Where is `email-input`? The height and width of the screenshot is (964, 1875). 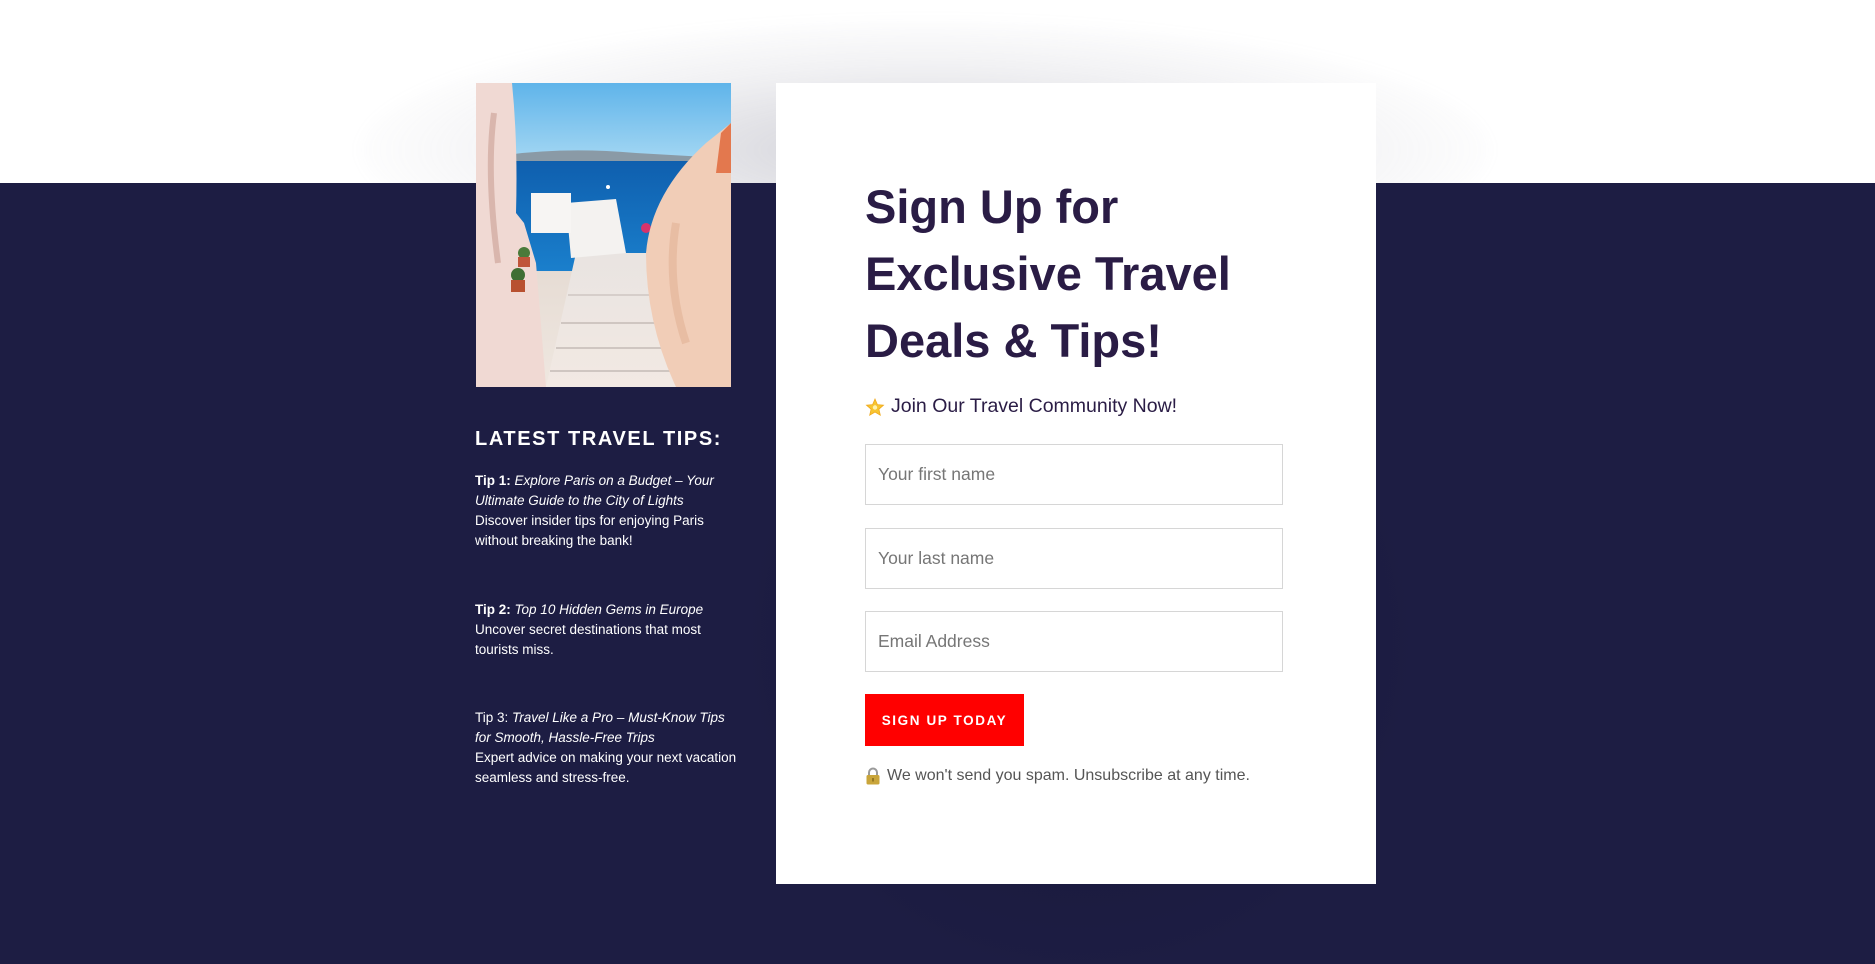
email-input is located at coordinates (1074, 641).